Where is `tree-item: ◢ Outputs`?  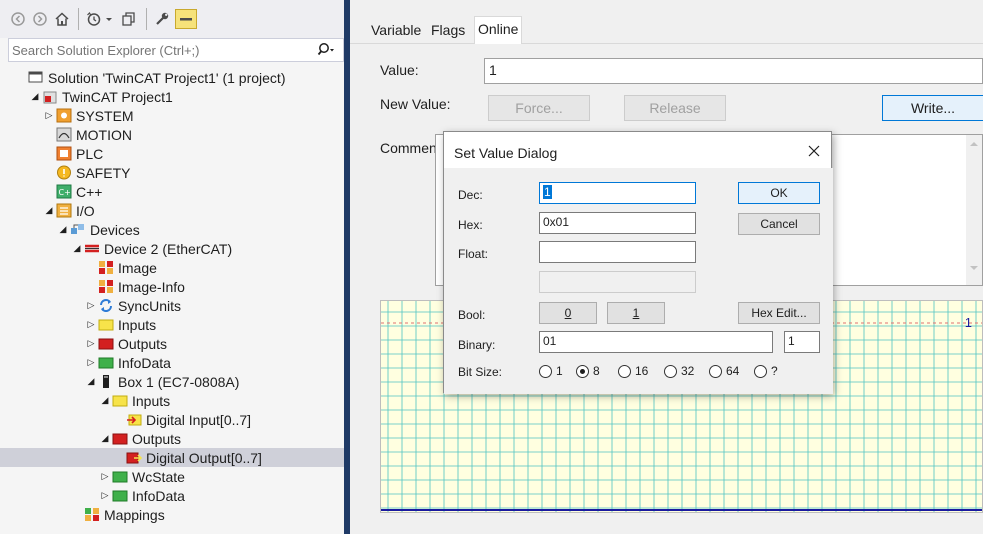 tree-item: ◢ Outputs is located at coordinates (172, 438).